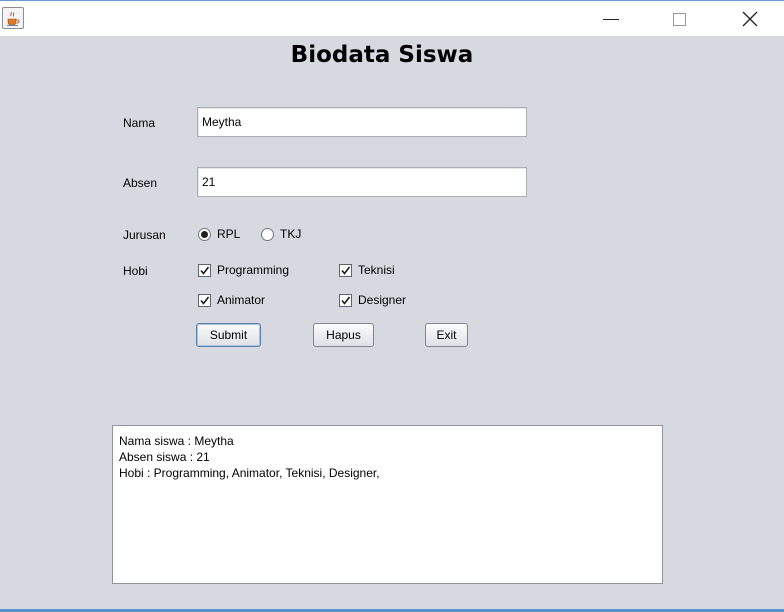  What do you see at coordinates (362, 182) in the screenshot?
I see `absen-input` at bounding box center [362, 182].